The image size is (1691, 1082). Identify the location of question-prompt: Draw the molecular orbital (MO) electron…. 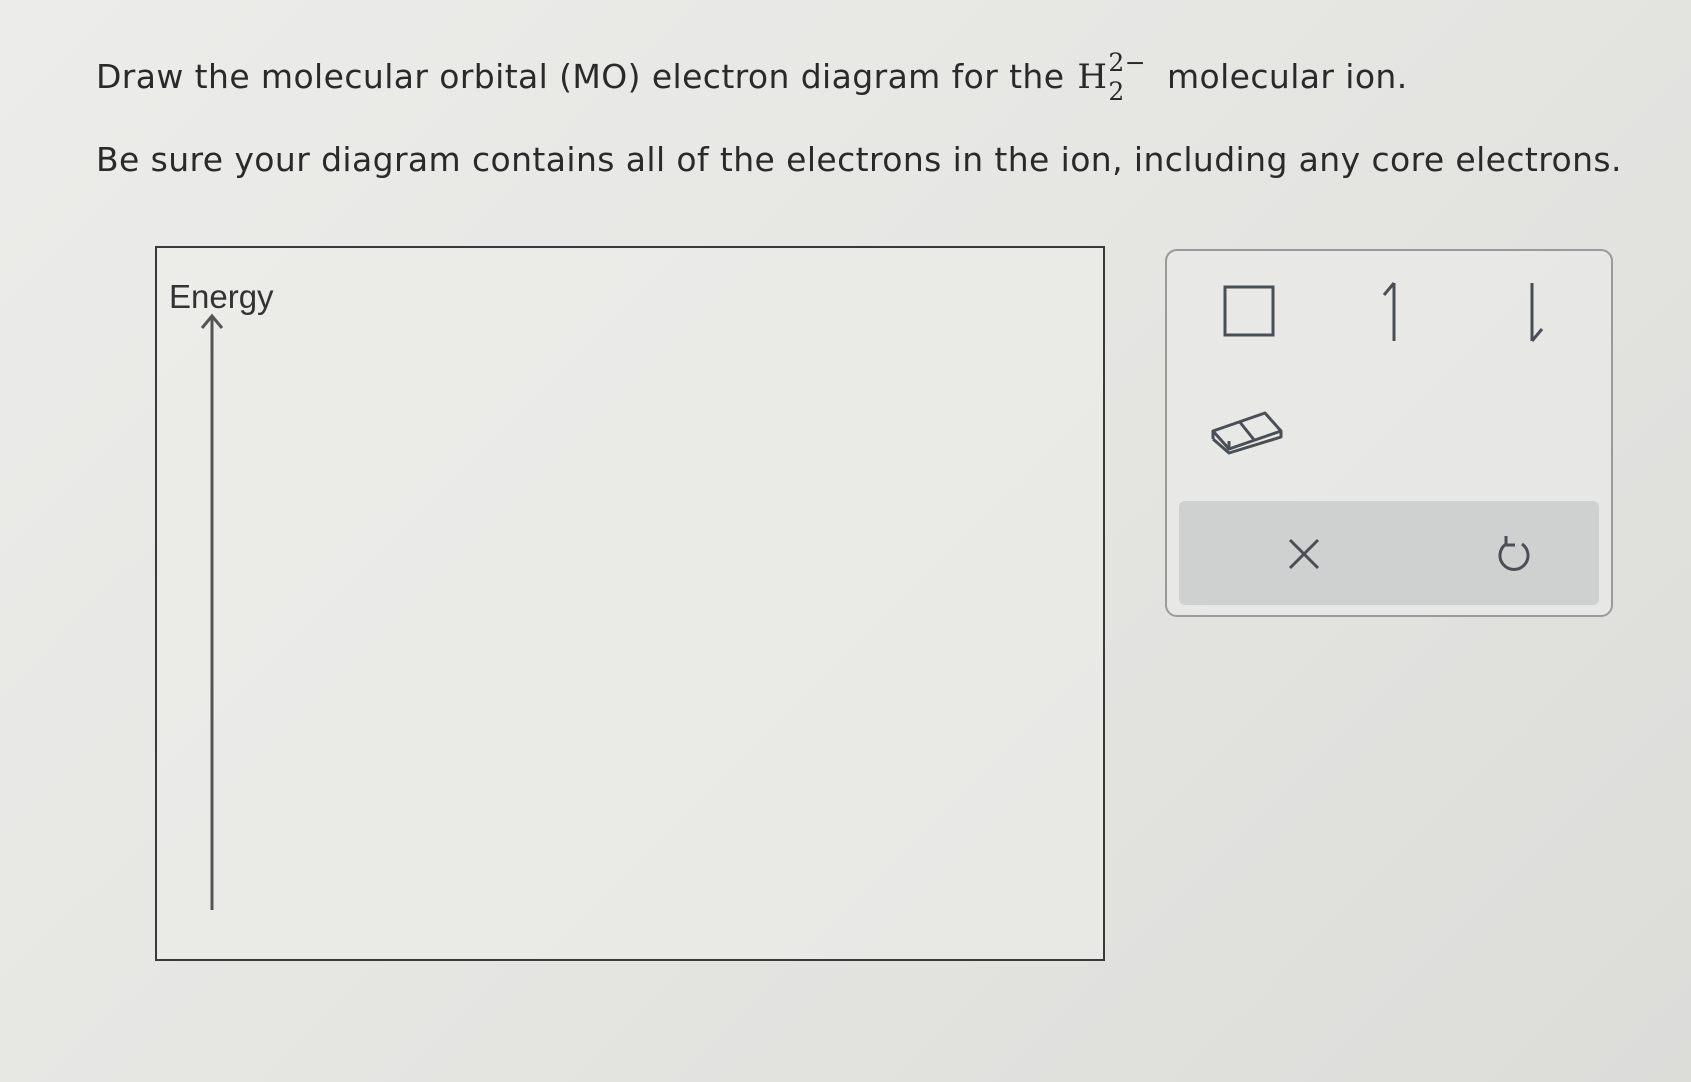
(752, 77).